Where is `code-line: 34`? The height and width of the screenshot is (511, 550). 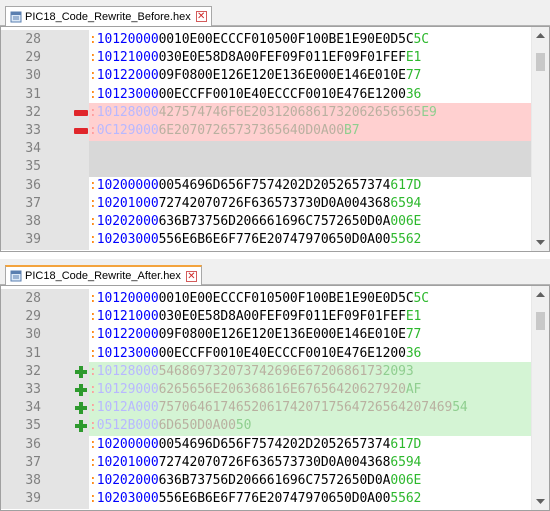 code-line: 34 is located at coordinates (267, 149).